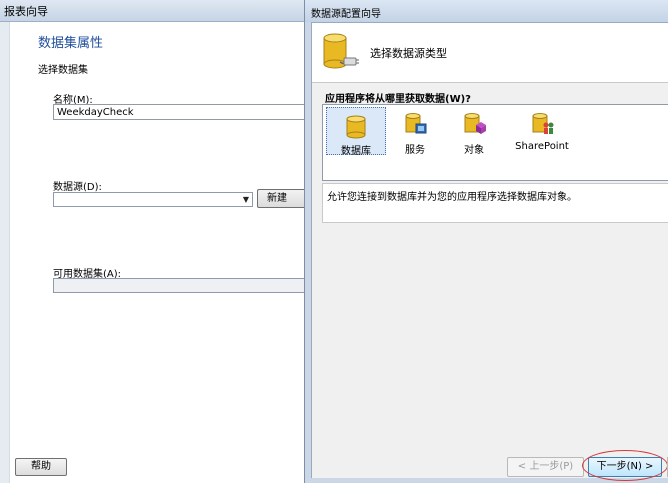  What do you see at coordinates (5, 252) in the screenshot?
I see `report-wizard-left-strip` at bounding box center [5, 252].